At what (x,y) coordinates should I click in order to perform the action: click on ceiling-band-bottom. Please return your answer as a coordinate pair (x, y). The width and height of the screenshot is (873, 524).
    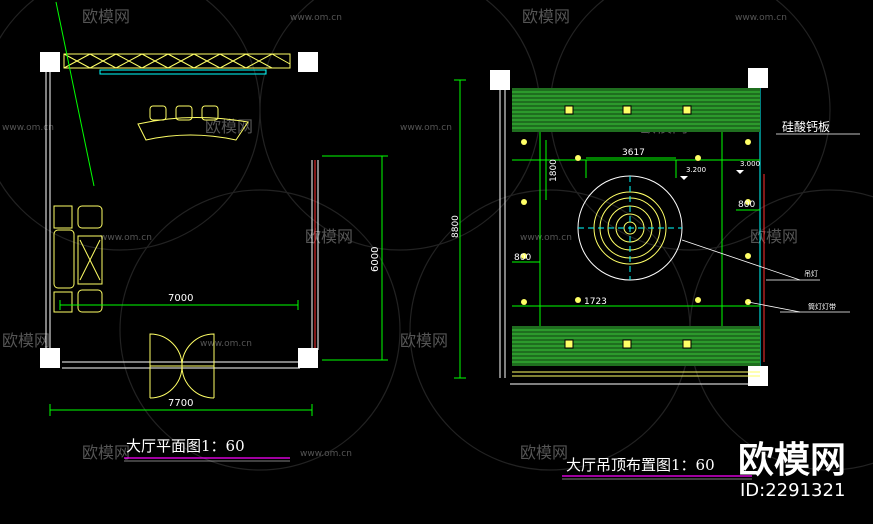
    Looking at the image, I should click on (636, 346).